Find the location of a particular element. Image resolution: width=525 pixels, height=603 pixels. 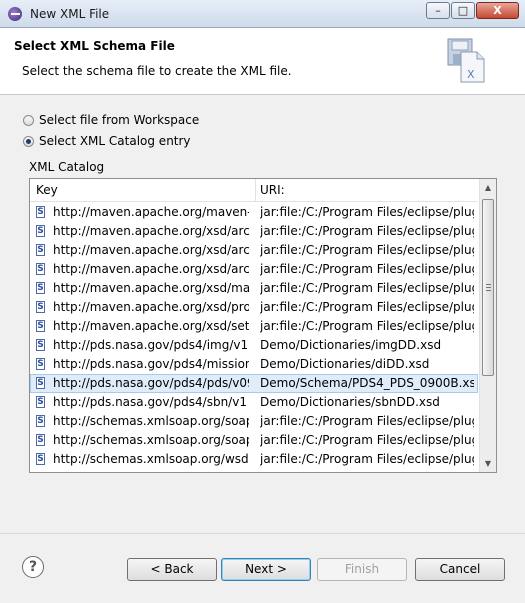

xml-file-wizard-icon: X is located at coordinates (466, 60).